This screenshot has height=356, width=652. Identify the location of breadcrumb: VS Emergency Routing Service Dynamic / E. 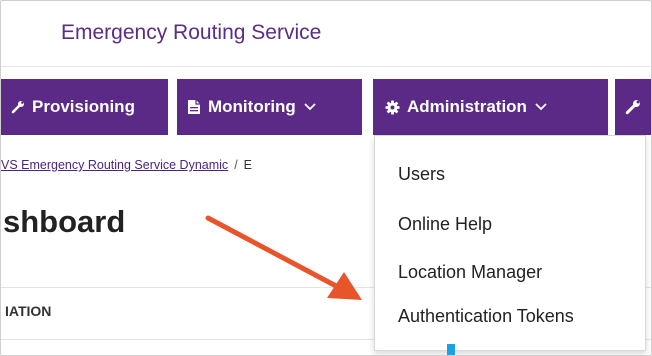
(126, 165).